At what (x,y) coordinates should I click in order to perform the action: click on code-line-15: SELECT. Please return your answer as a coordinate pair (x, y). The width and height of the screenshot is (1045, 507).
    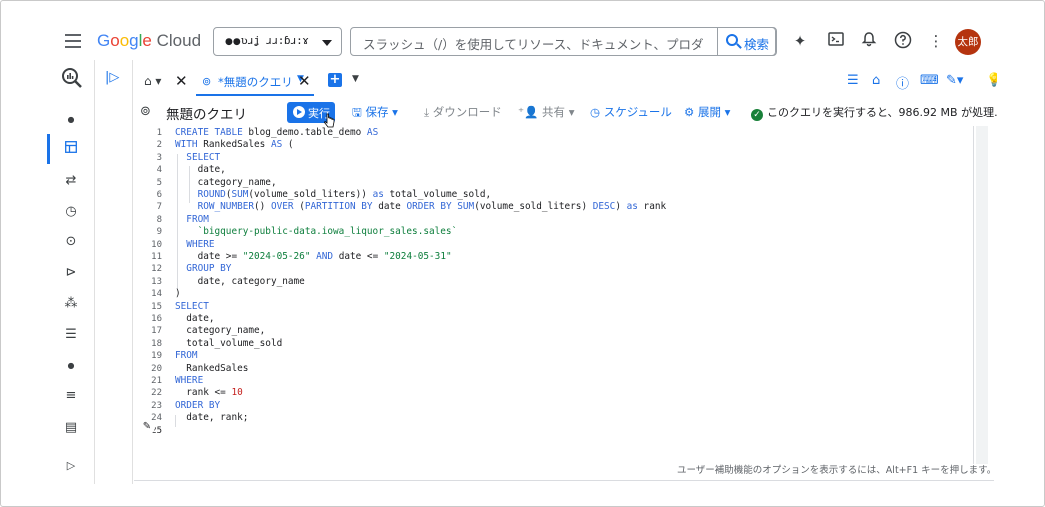
    Looking at the image, I should click on (192, 306).